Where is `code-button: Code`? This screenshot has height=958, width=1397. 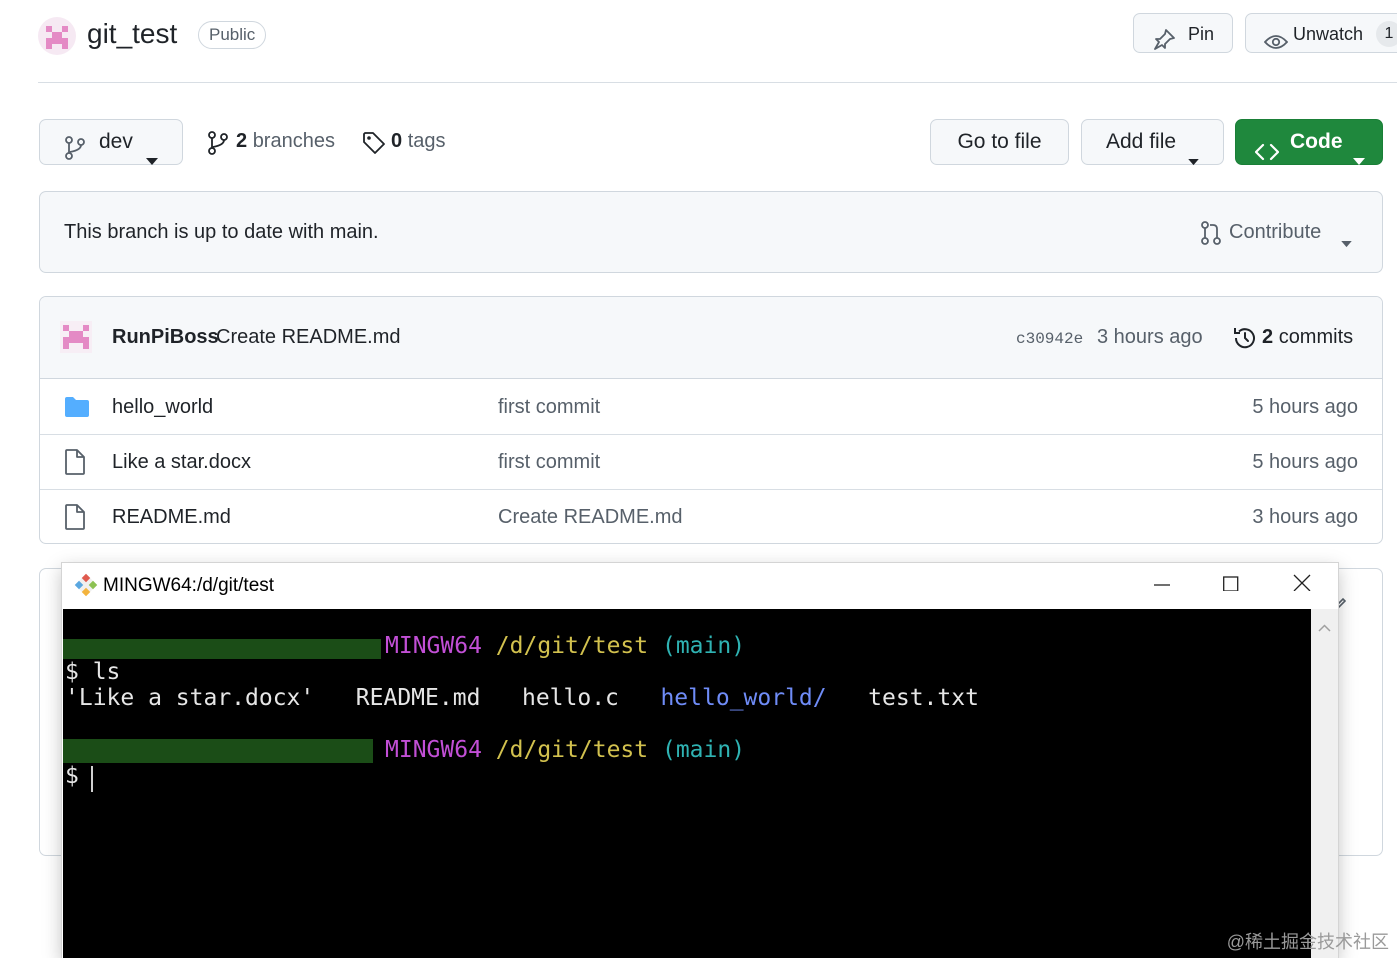
code-button: Code is located at coordinates (1309, 142).